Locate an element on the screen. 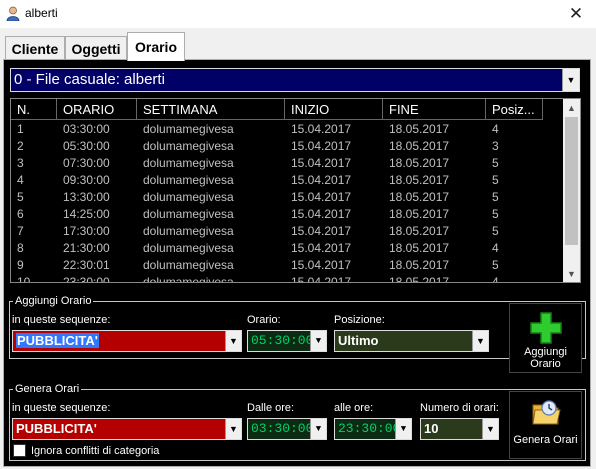 This screenshot has height=469, width=596. scroll-down-icon: ▼ is located at coordinates (571, 273).